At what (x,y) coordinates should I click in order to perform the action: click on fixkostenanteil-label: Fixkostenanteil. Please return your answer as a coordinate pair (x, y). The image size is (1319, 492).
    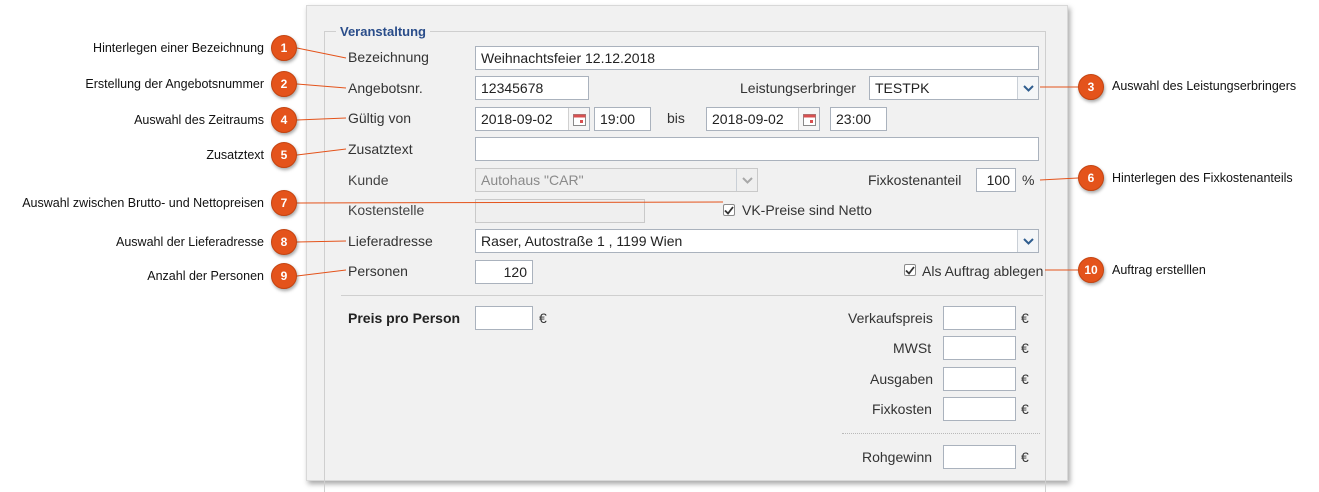
    Looking at the image, I should click on (915, 180).